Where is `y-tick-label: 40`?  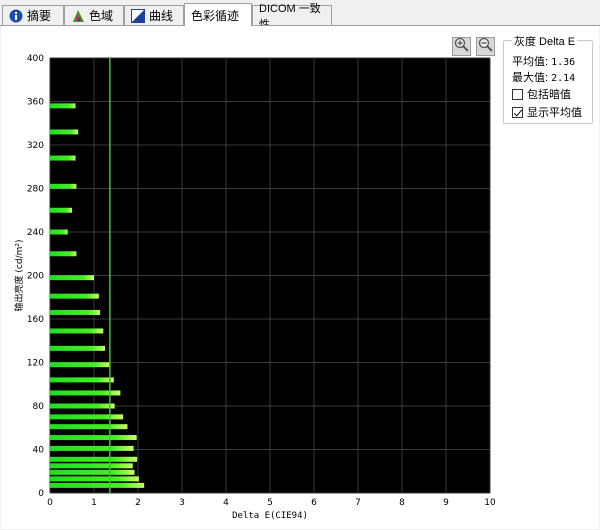 y-tick-label: 40 is located at coordinates (39, 451).